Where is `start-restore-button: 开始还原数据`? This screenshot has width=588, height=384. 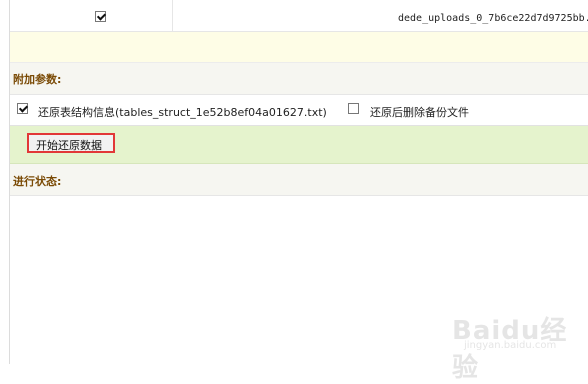
start-restore-button: 开始还原数据 is located at coordinates (71, 143).